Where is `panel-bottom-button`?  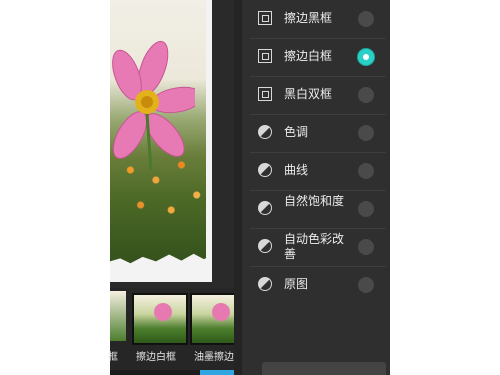
panel-bottom-button is located at coordinates (324, 368).